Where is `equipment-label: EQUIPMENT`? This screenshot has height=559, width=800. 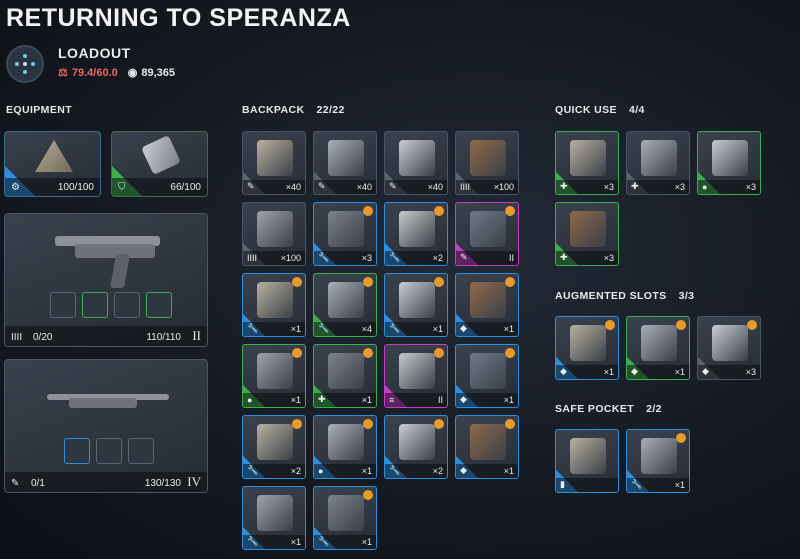 equipment-label: EQUIPMENT is located at coordinates (39, 110).